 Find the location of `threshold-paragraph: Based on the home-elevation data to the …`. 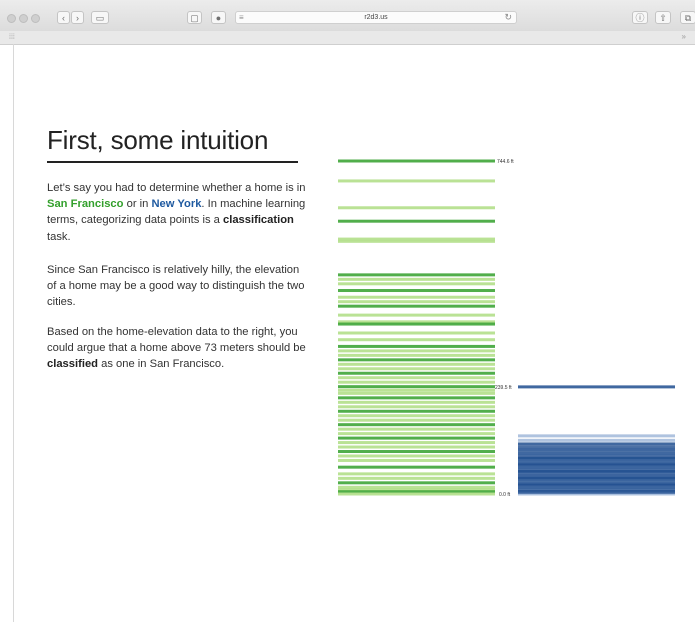

threshold-paragraph: Based on the home-elevation data to the … is located at coordinates (178, 348).